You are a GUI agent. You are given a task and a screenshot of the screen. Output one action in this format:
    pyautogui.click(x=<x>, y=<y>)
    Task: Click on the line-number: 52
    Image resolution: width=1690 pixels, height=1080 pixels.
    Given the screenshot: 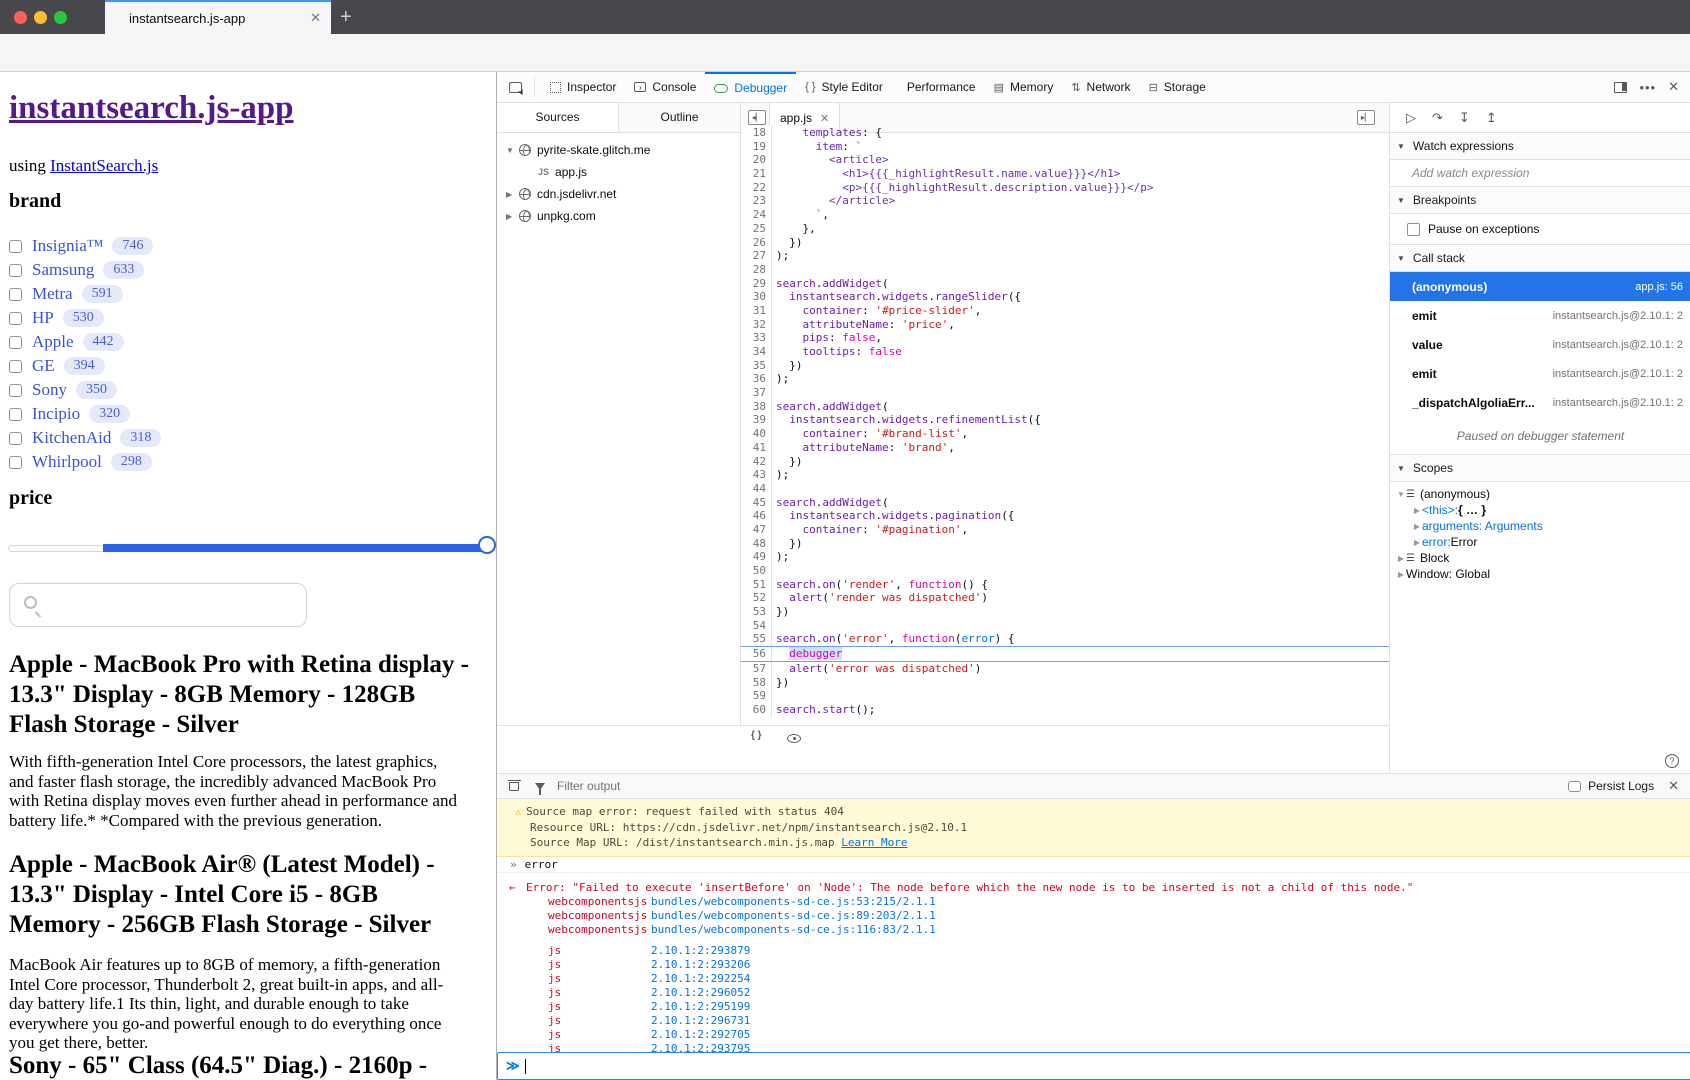 What is the action you would take?
    pyautogui.click(x=756, y=598)
    